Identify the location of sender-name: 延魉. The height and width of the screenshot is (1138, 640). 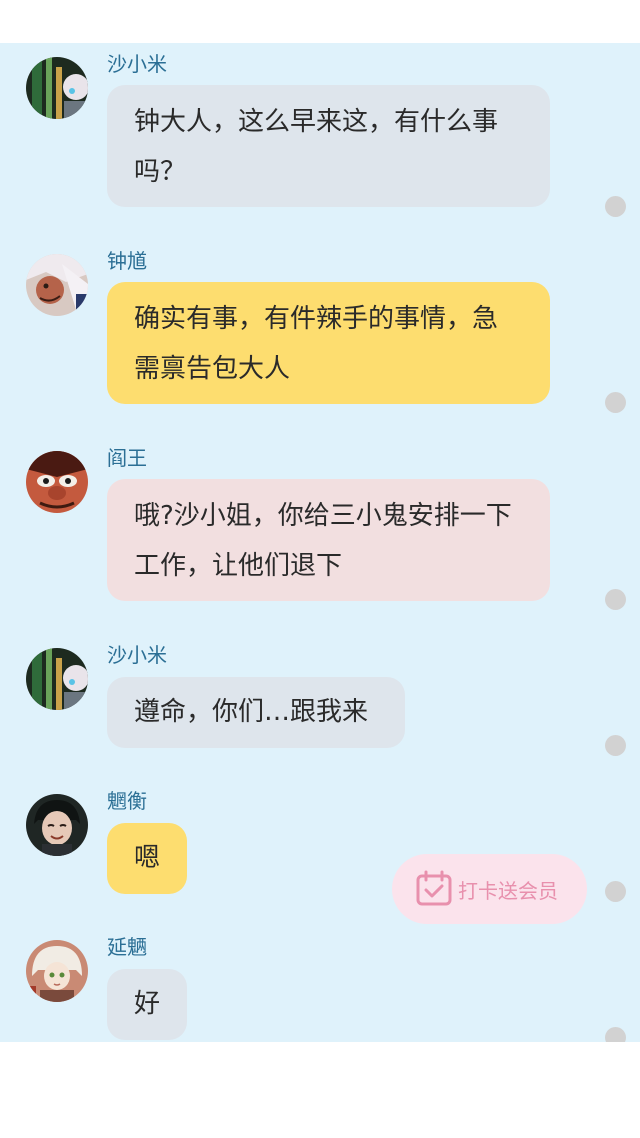
(127, 947).